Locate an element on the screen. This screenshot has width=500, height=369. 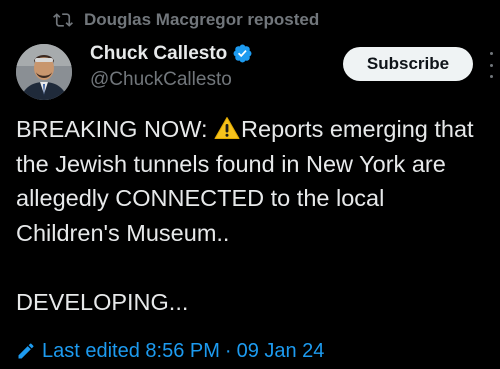
repost-indicator: Douglas Macgregor reposted is located at coordinates (185, 20).